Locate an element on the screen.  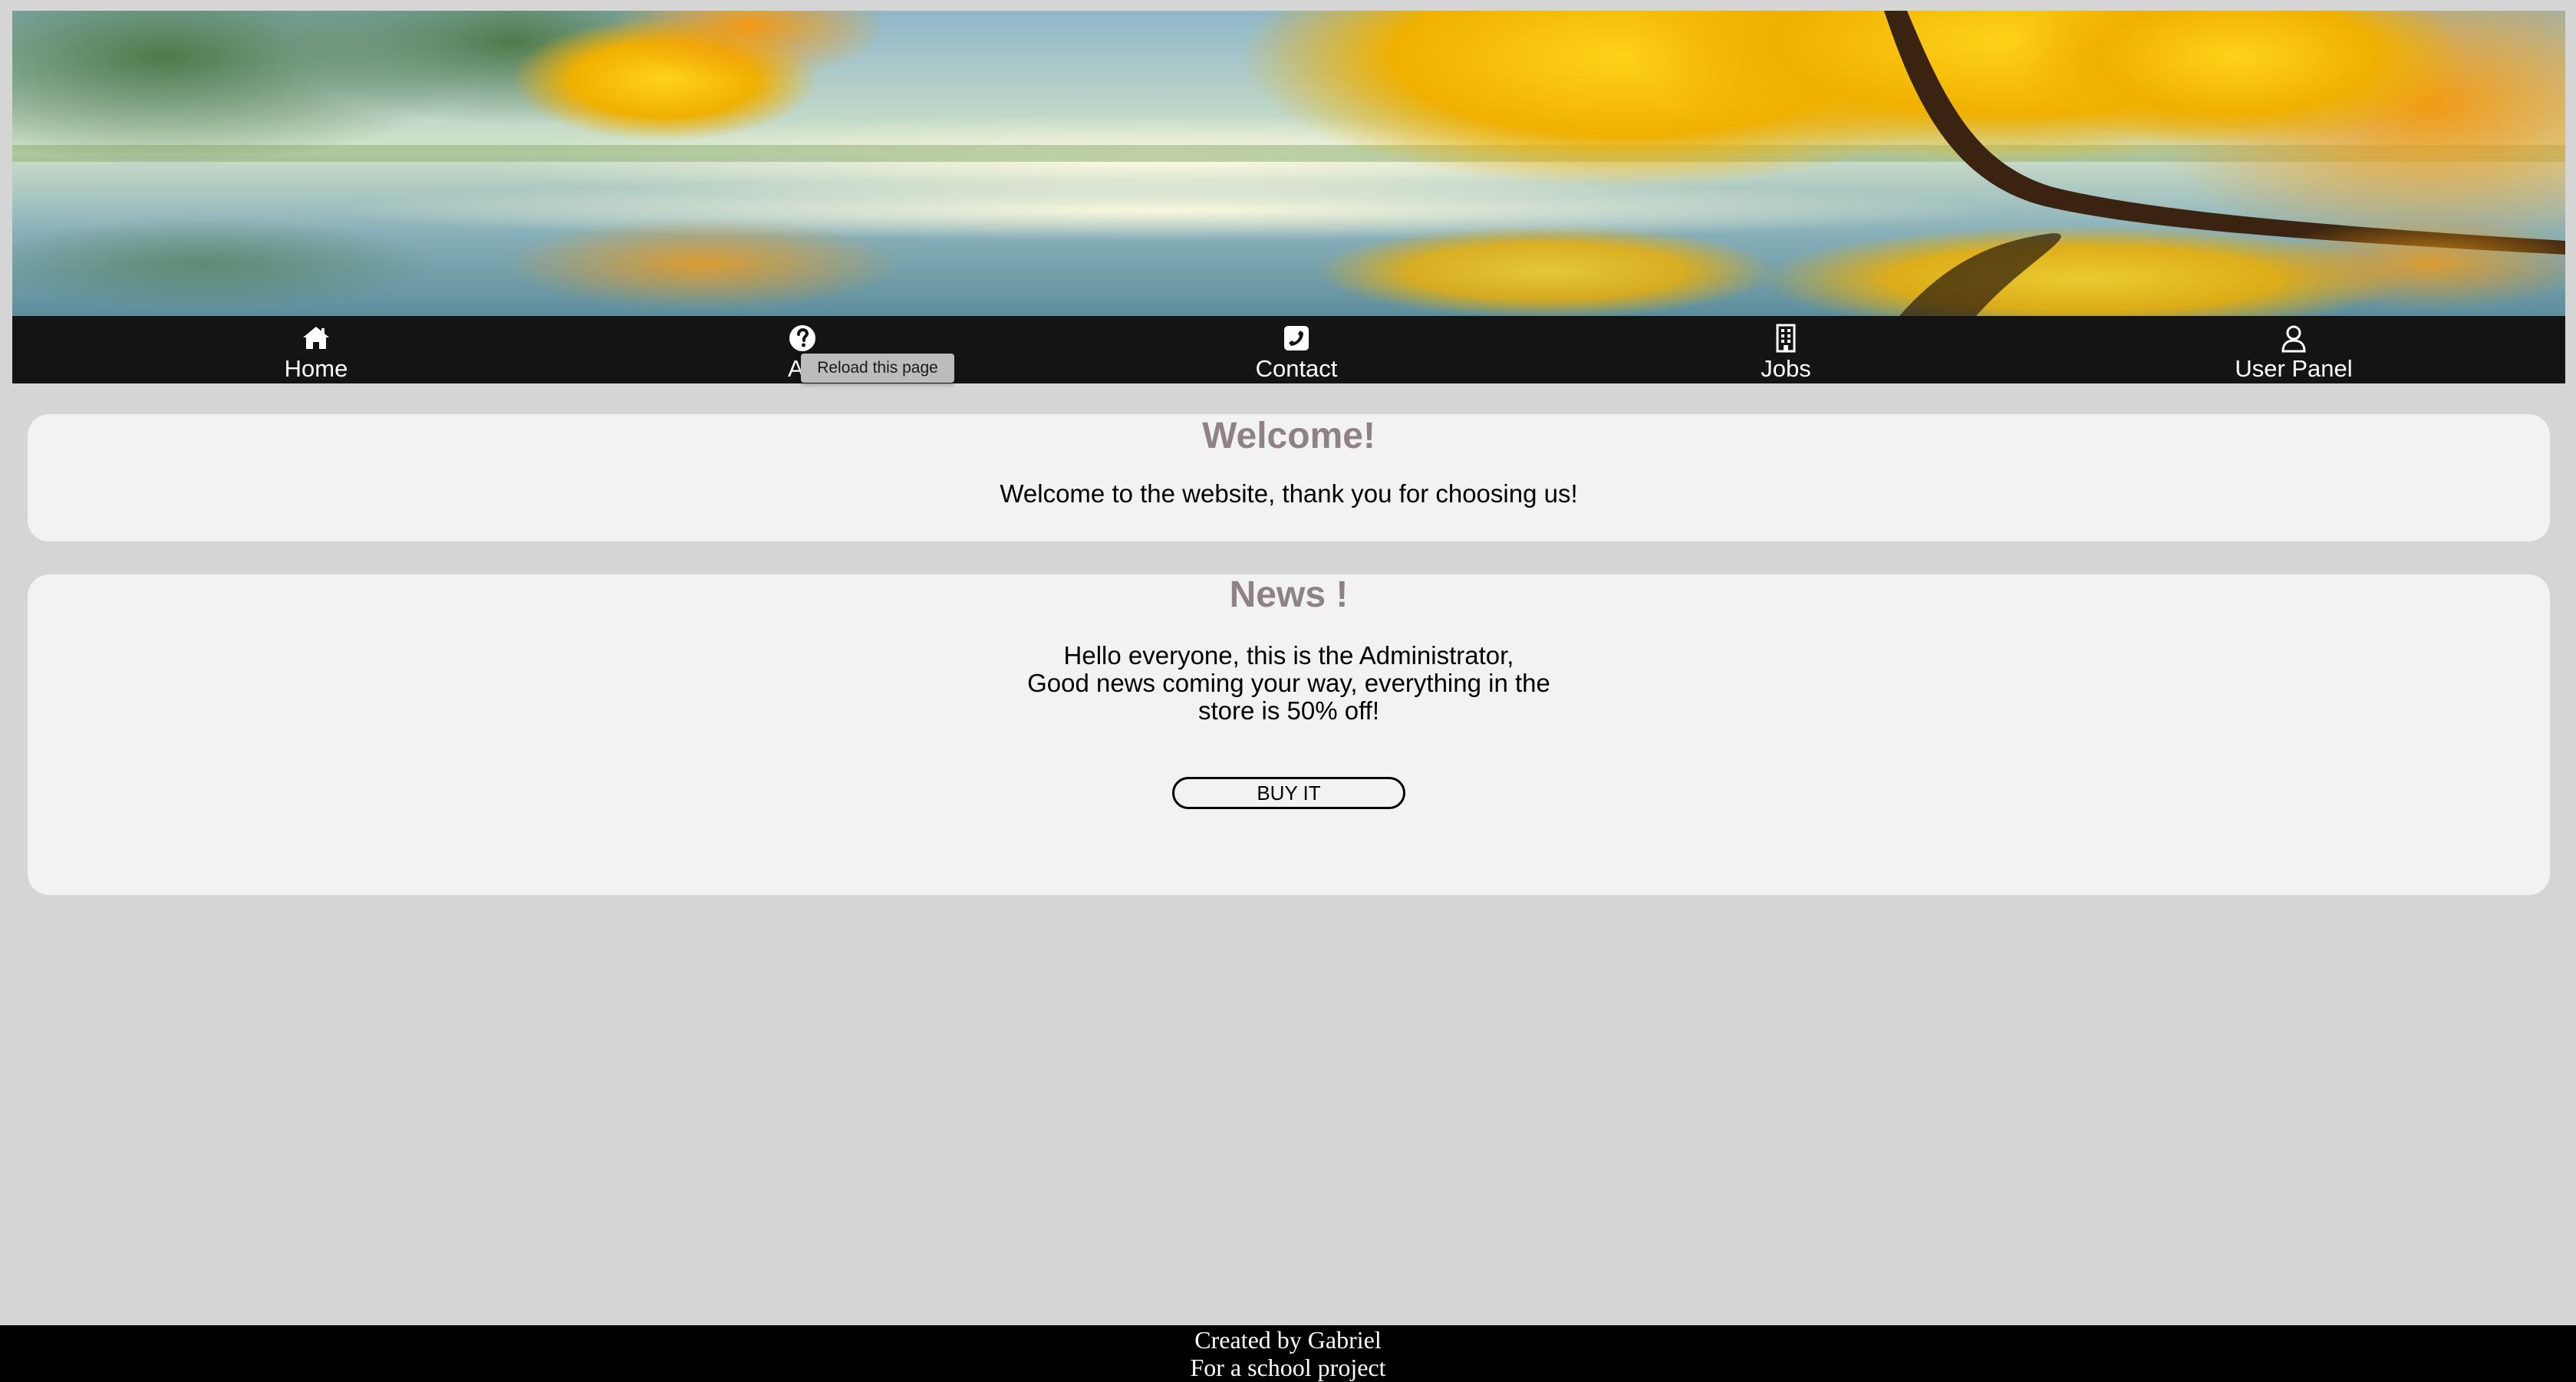
nav-item-home: Home is located at coordinates (316, 349).